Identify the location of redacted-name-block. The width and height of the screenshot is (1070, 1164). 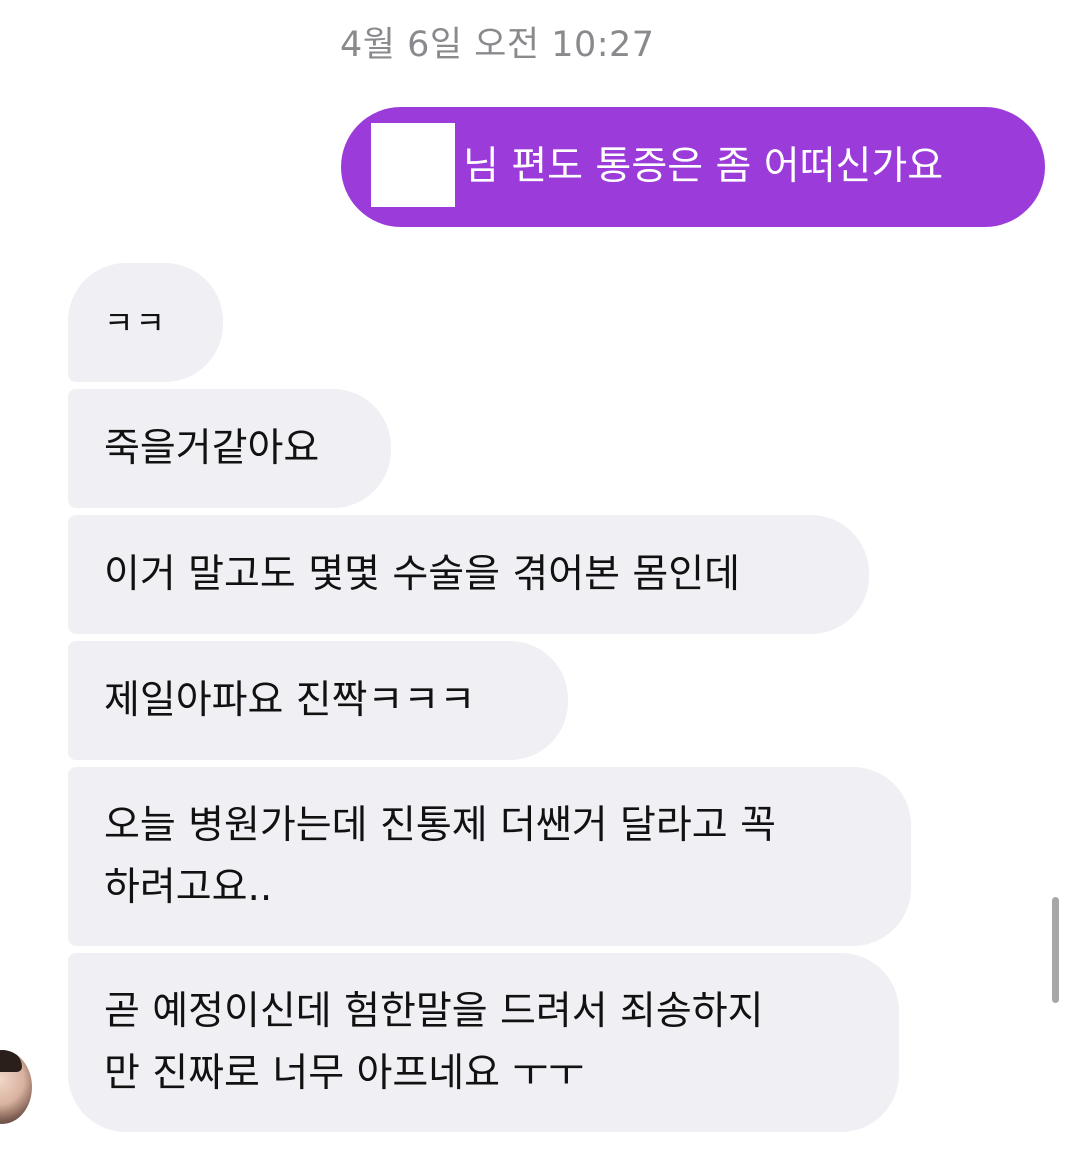
(413, 165).